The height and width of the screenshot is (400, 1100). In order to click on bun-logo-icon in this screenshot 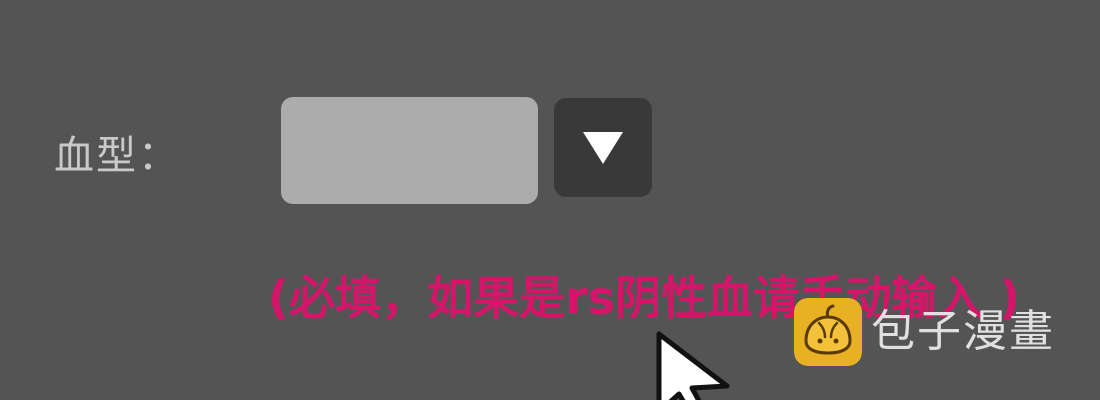, I will do `click(828, 332)`.